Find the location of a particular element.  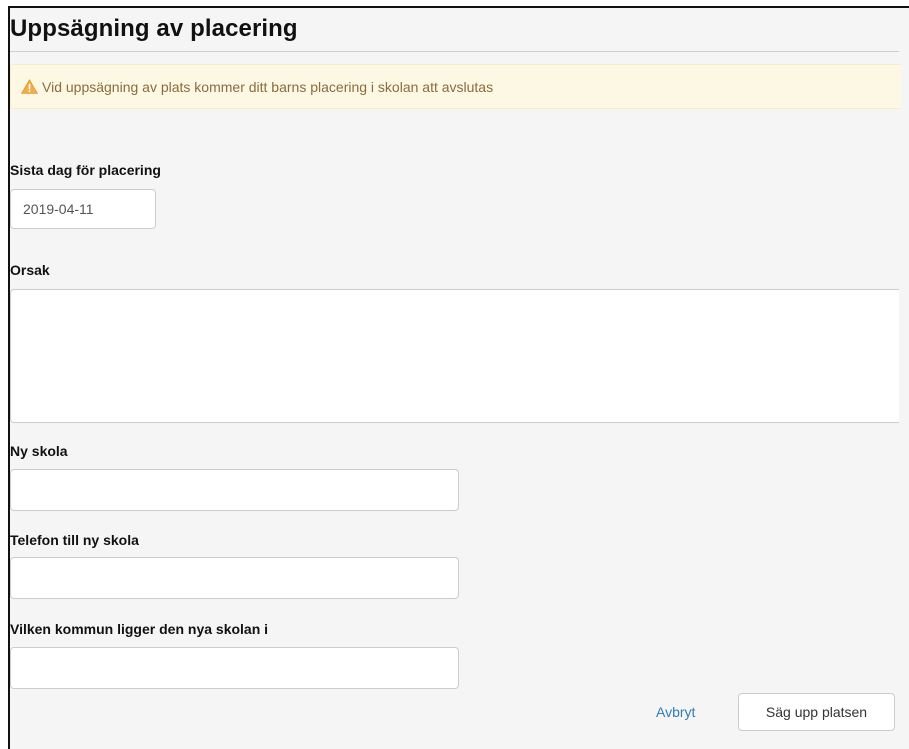

warning-triangle-icon is located at coordinates (29, 86).